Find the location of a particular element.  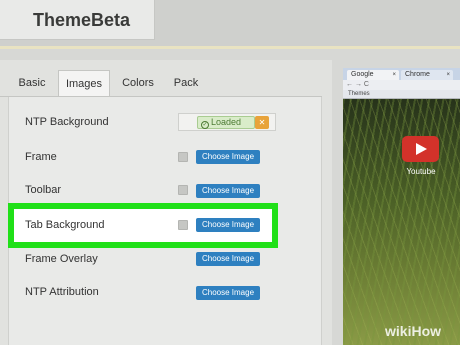

frame-choose-image-button: Choose Image is located at coordinates (228, 157).